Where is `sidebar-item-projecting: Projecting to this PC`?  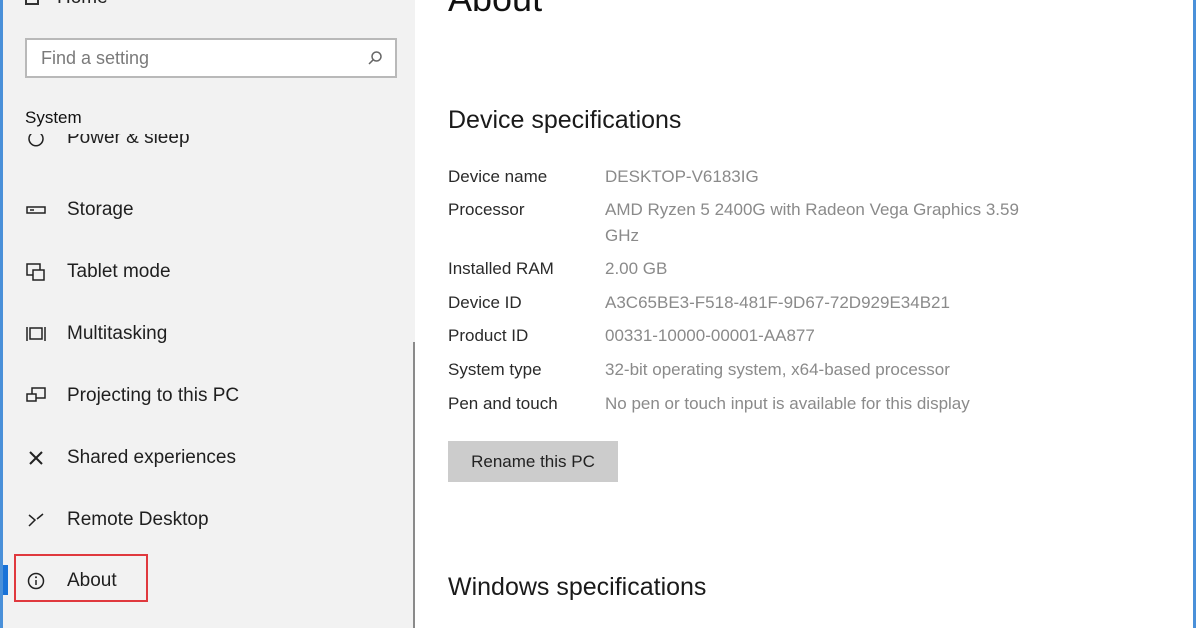
sidebar-item-projecting: Projecting to this PC is located at coordinates (132, 396).